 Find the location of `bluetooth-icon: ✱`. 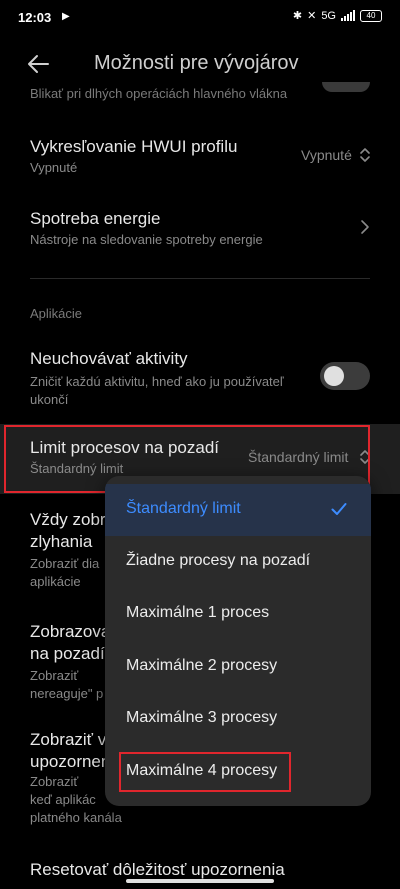

bluetooth-icon: ✱ is located at coordinates (297, 16).